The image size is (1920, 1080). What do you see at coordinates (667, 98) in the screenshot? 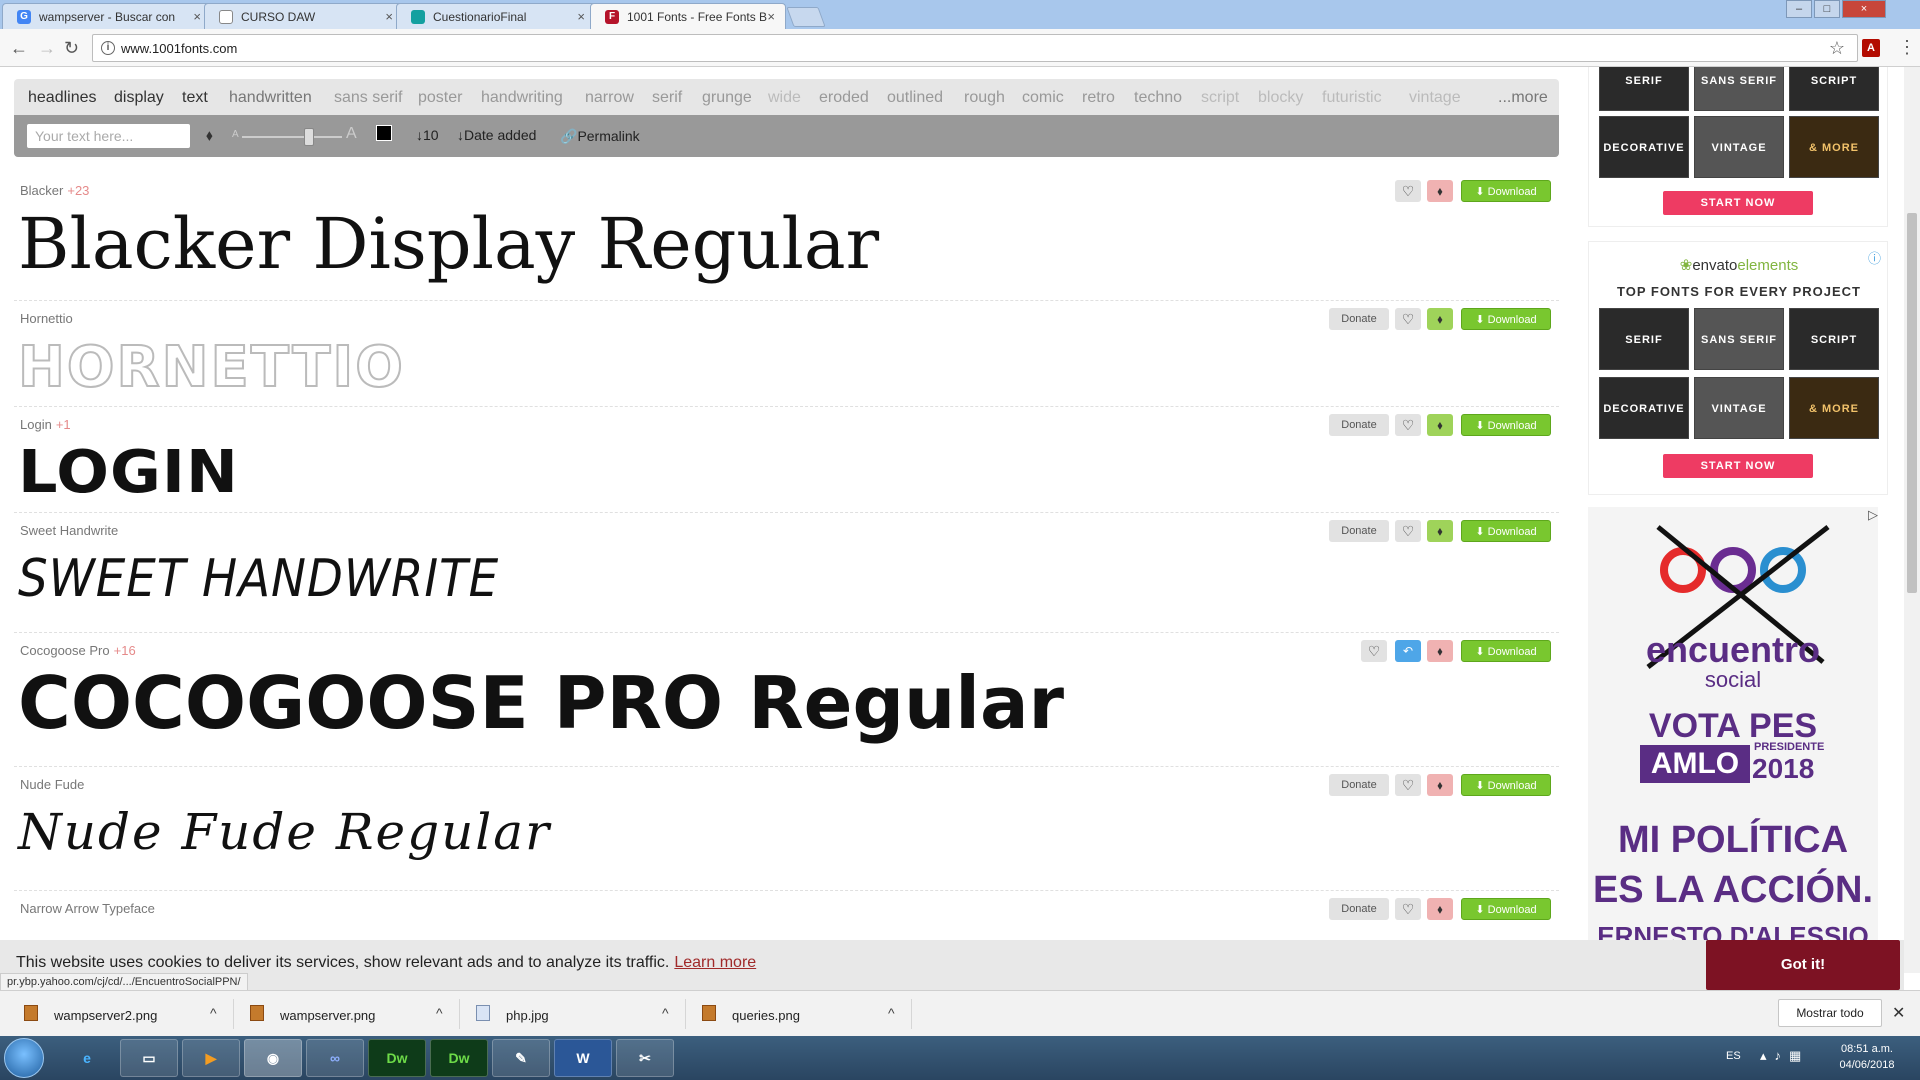
I see `category-link: serif` at bounding box center [667, 98].